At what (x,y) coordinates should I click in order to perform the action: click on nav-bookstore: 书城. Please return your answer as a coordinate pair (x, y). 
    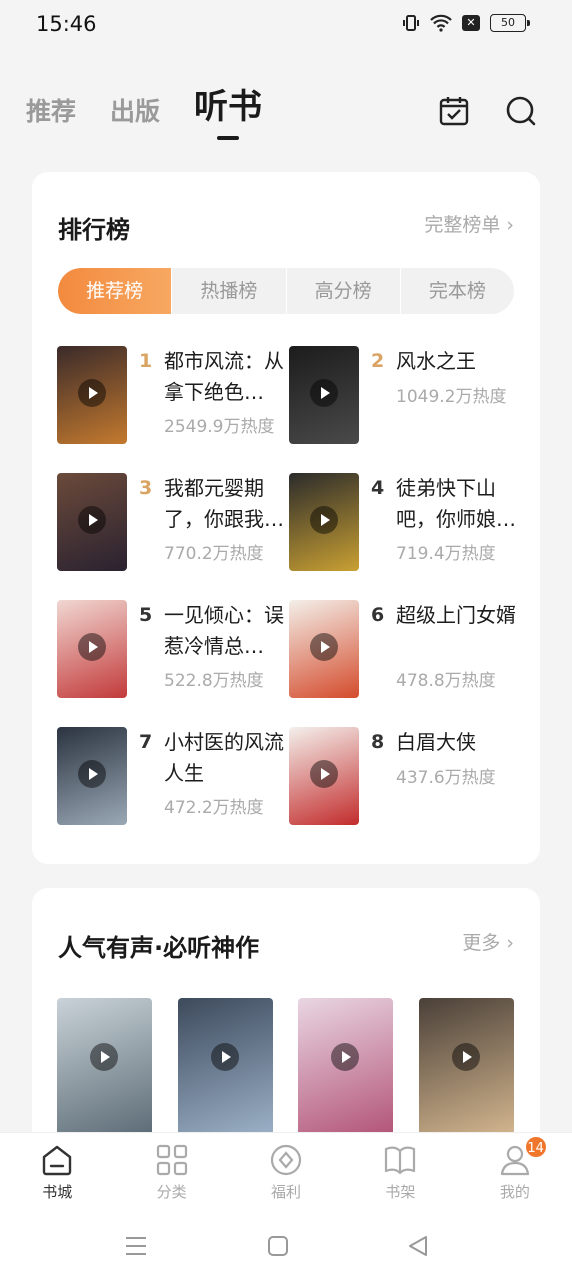
    Looking at the image, I should click on (57, 1172).